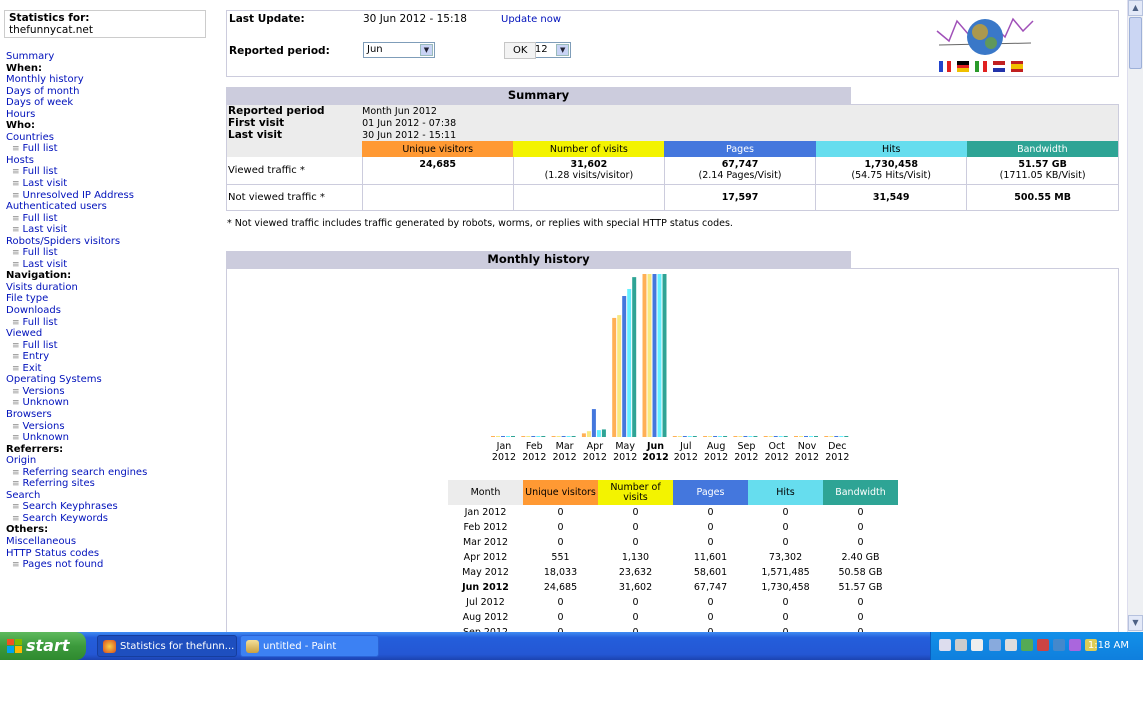  Describe the element at coordinates (1135, 8) in the screenshot. I see `scroll-up-icon: ▲` at that location.